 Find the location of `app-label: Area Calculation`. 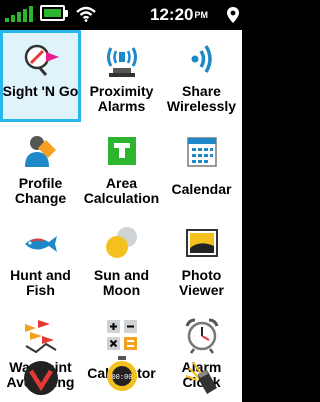

app-label: Area Calculation is located at coordinates (121, 190).